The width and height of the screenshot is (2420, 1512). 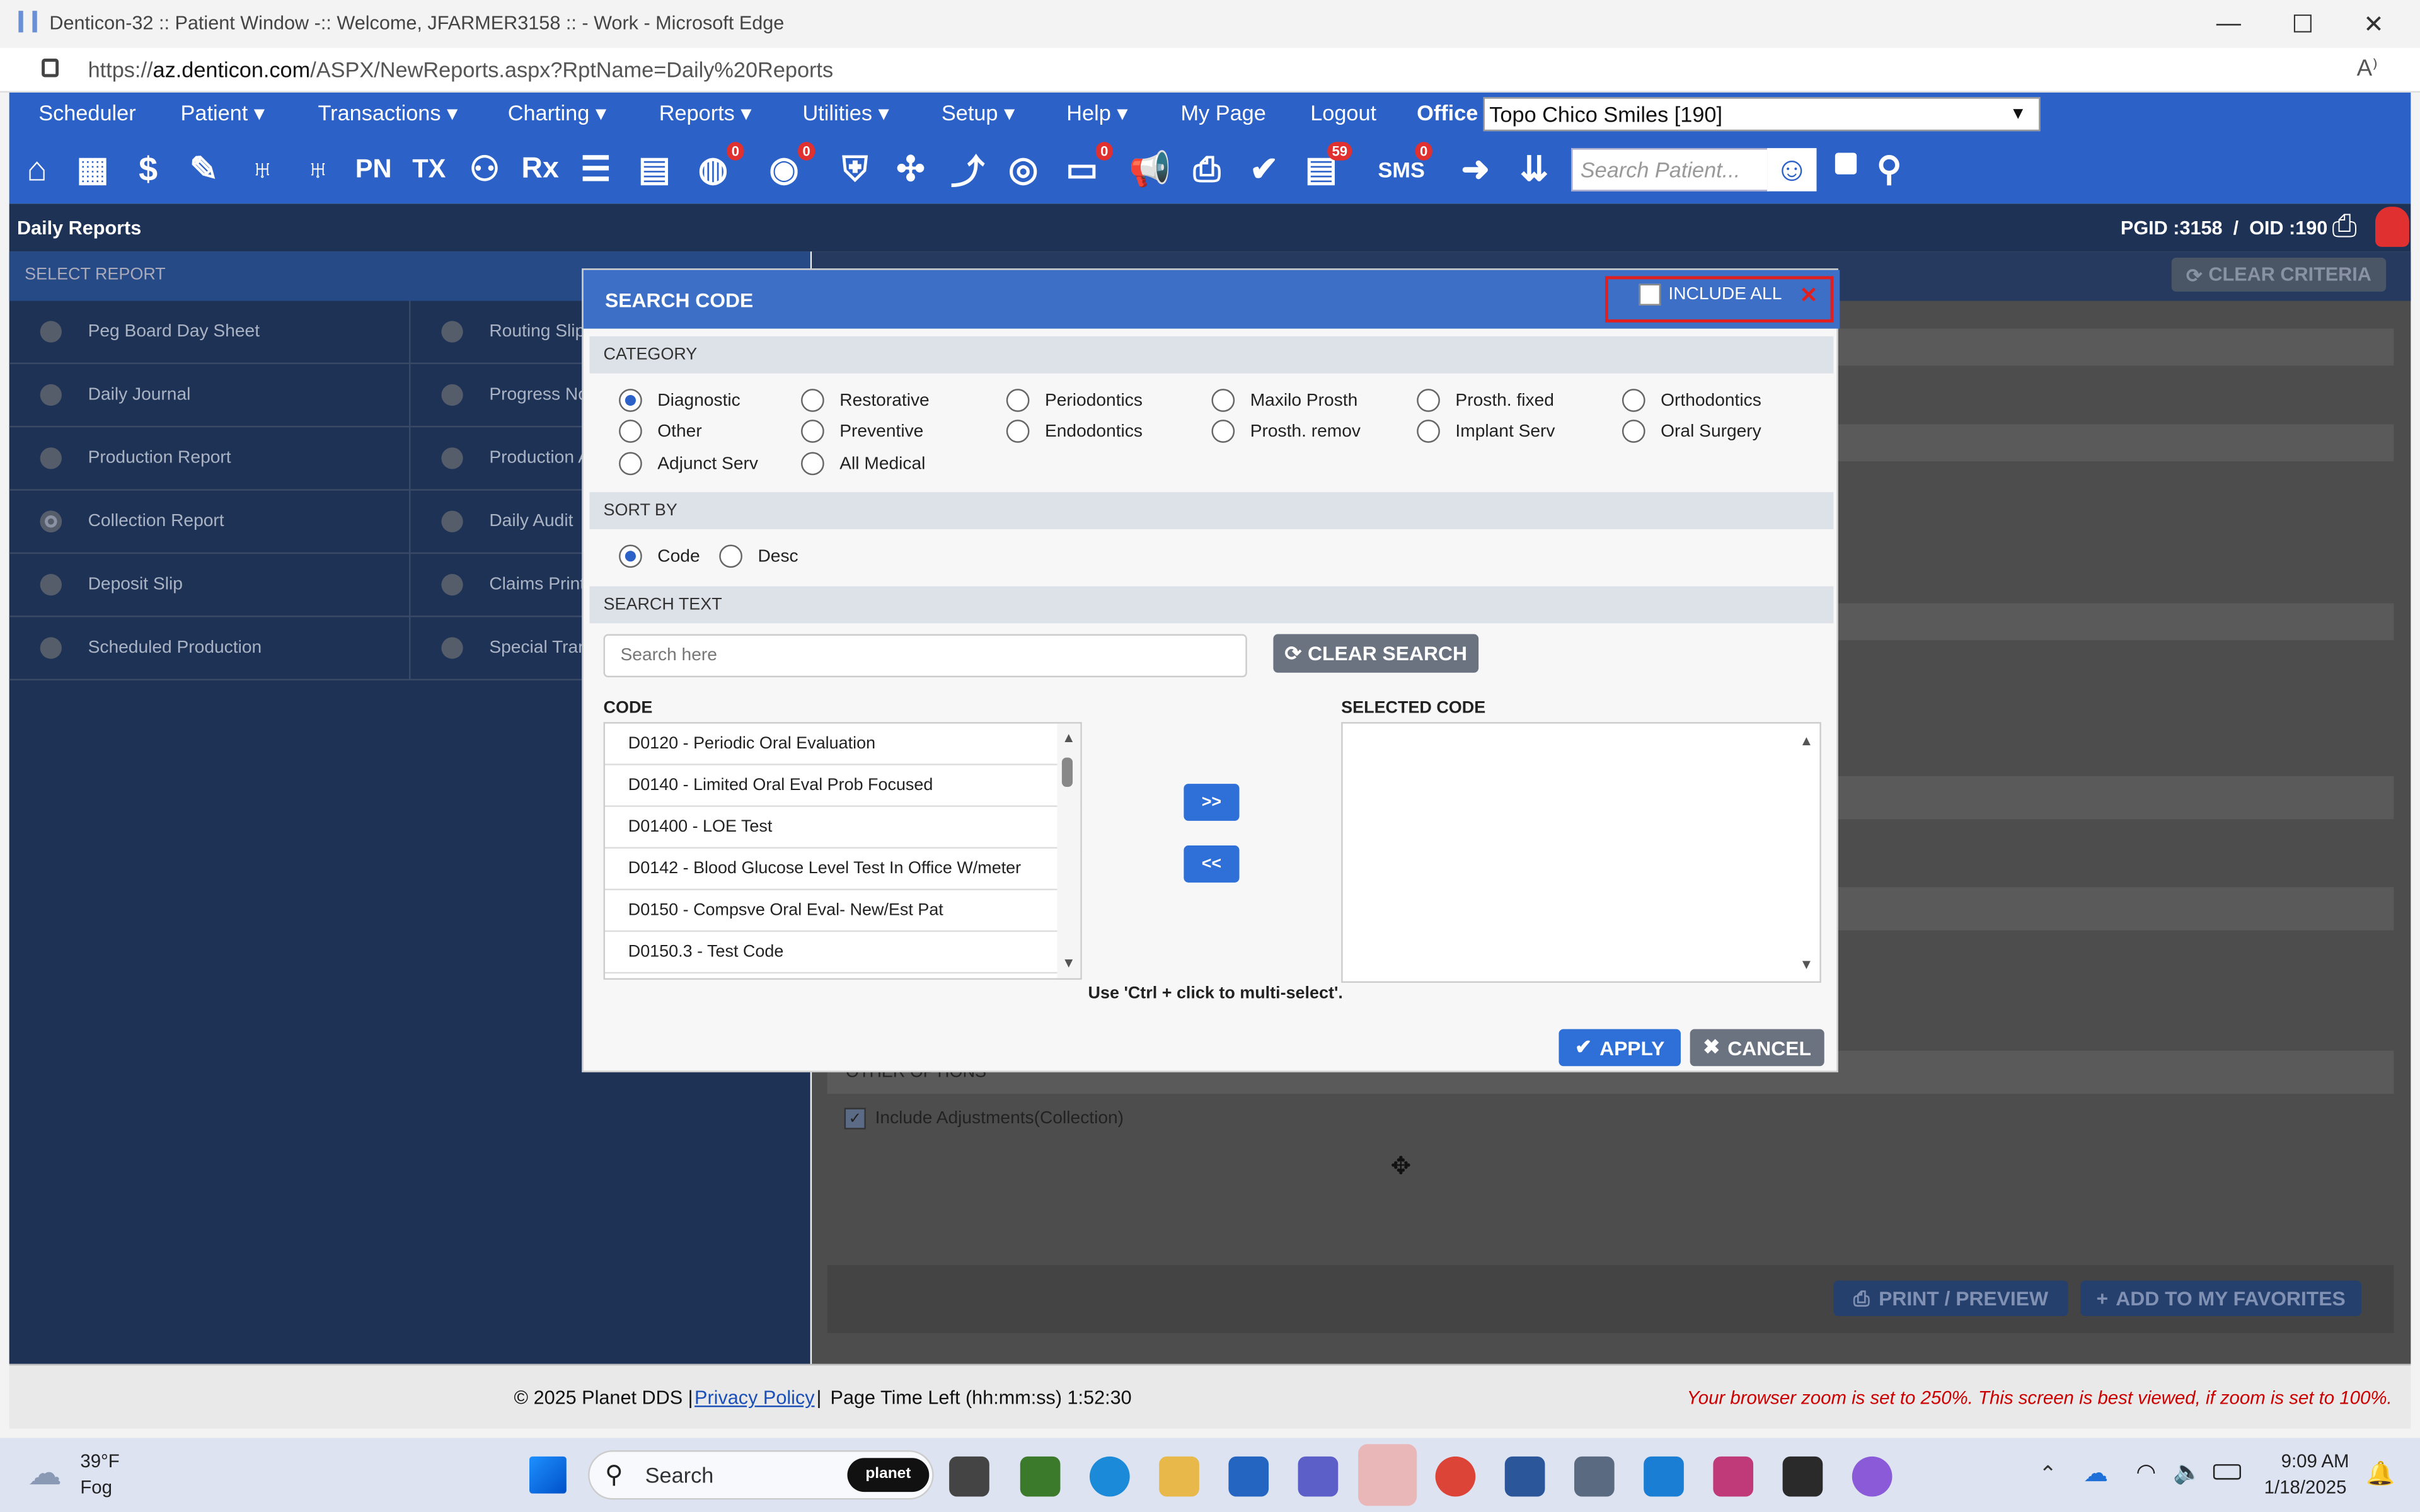 What do you see at coordinates (87, 112) in the screenshot?
I see `menu-scheduler: Scheduler` at bounding box center [87, 112].